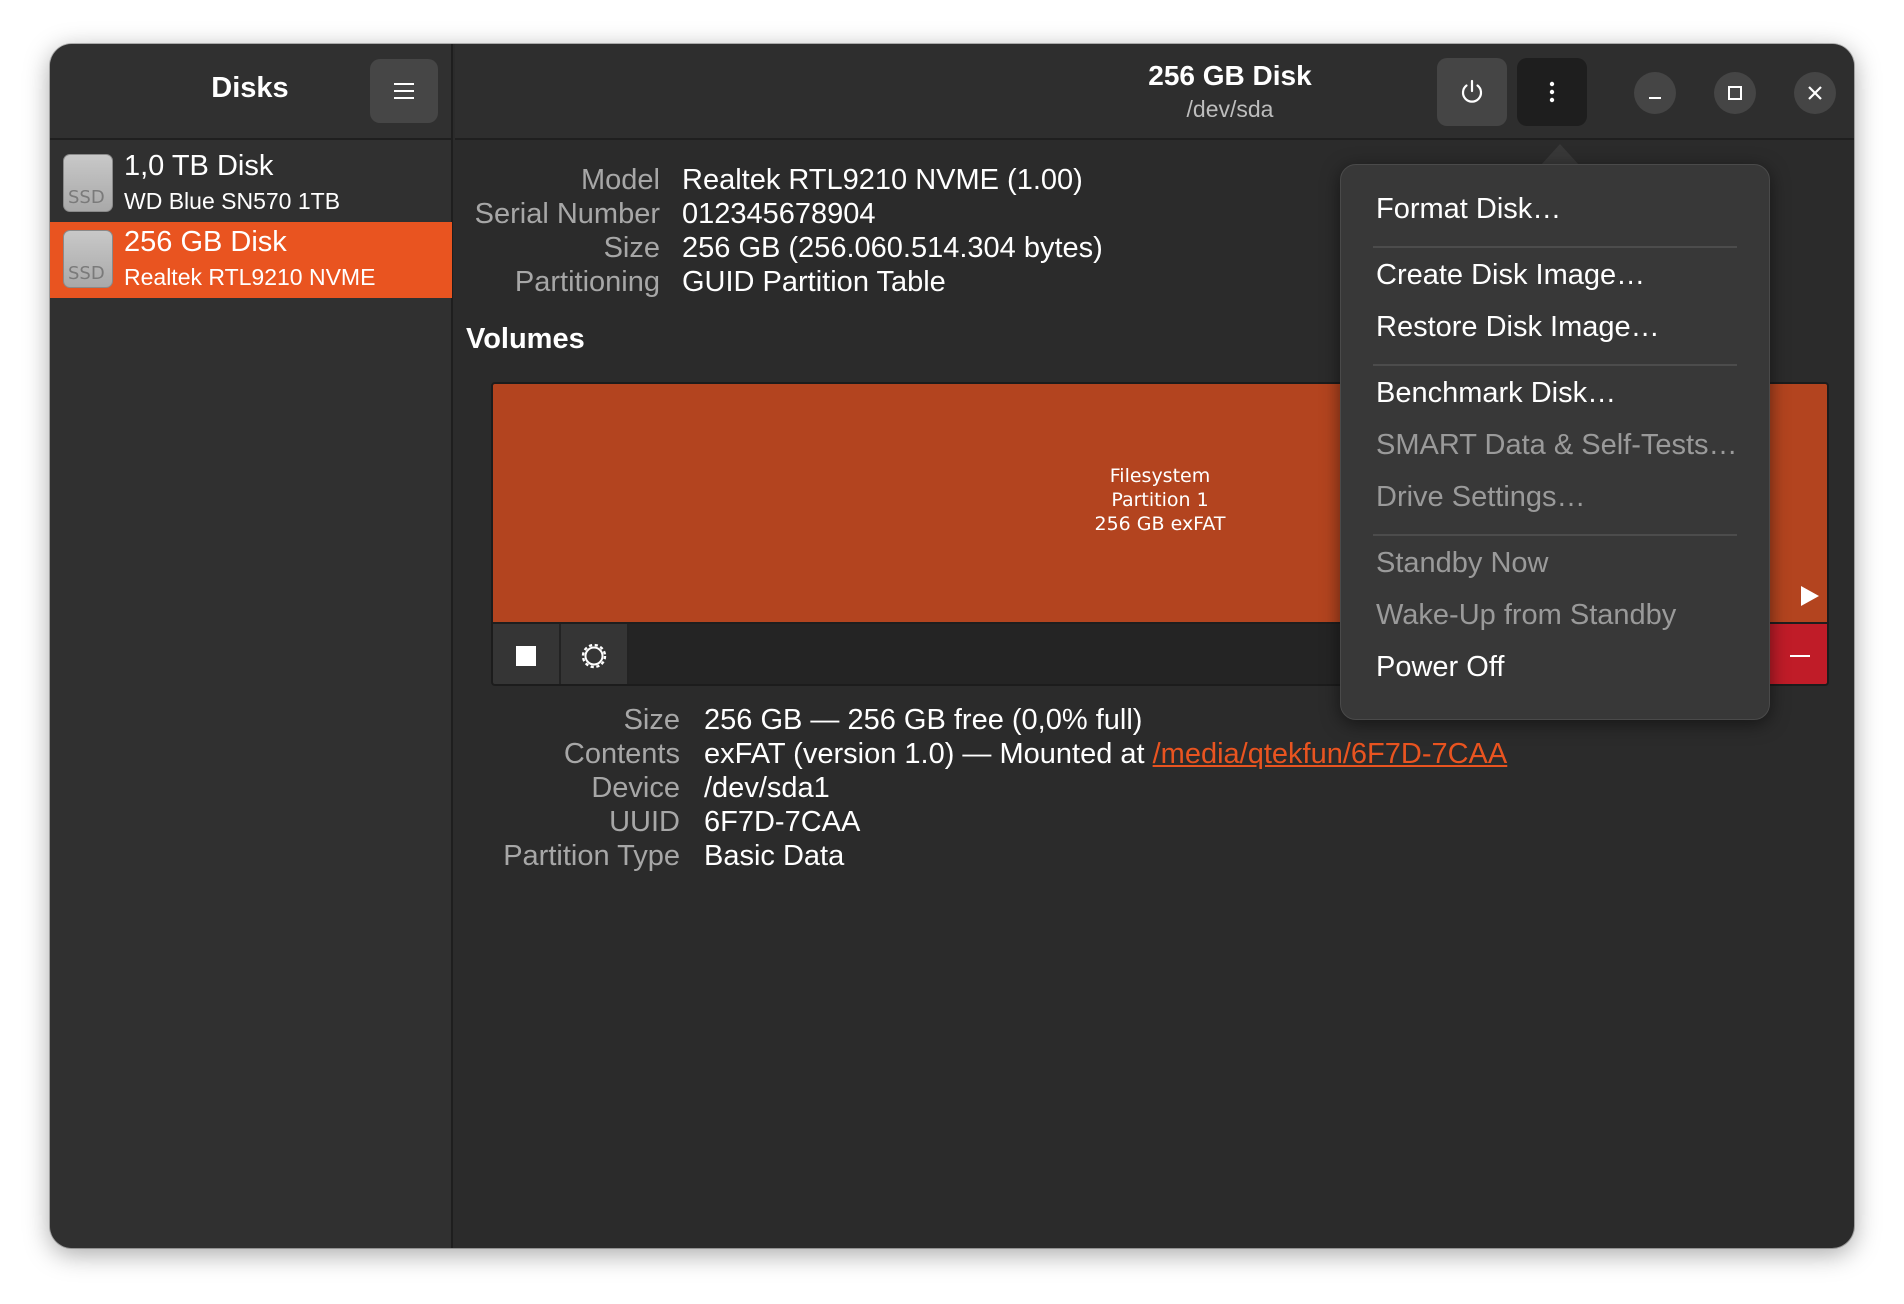 The height and width of the screenshot is (1304, 1904). What do you see at coordinates (635, 788) in the screenshot?
I see `device-label: Device` at bounding box center [635, 788].